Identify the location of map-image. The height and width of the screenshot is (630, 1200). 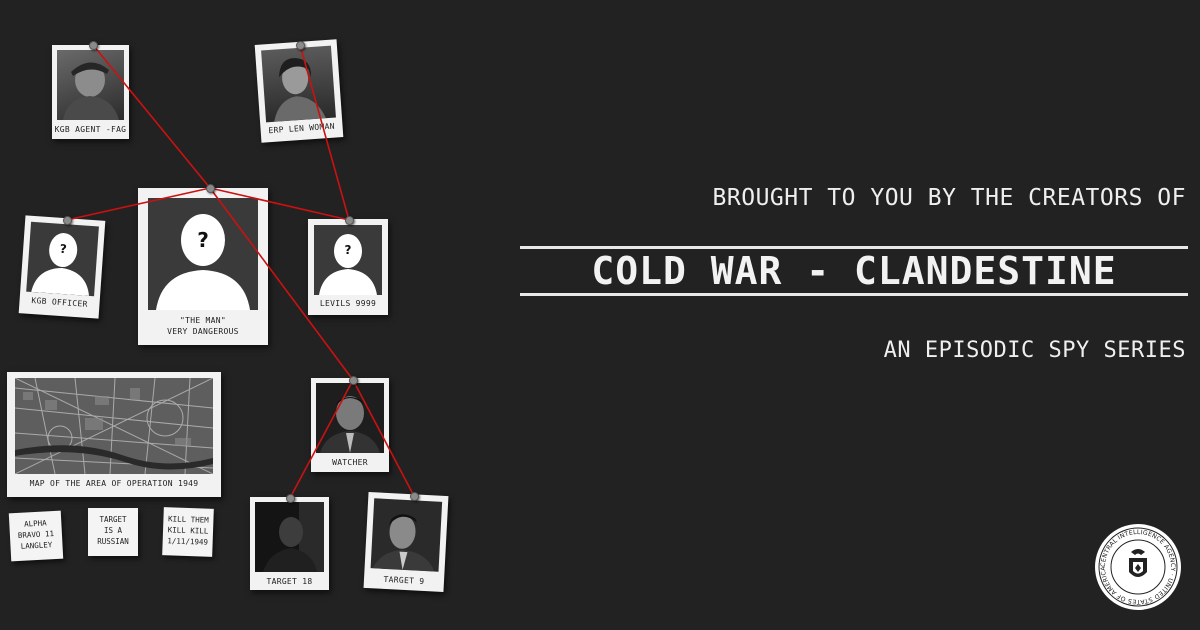
(114, 426).